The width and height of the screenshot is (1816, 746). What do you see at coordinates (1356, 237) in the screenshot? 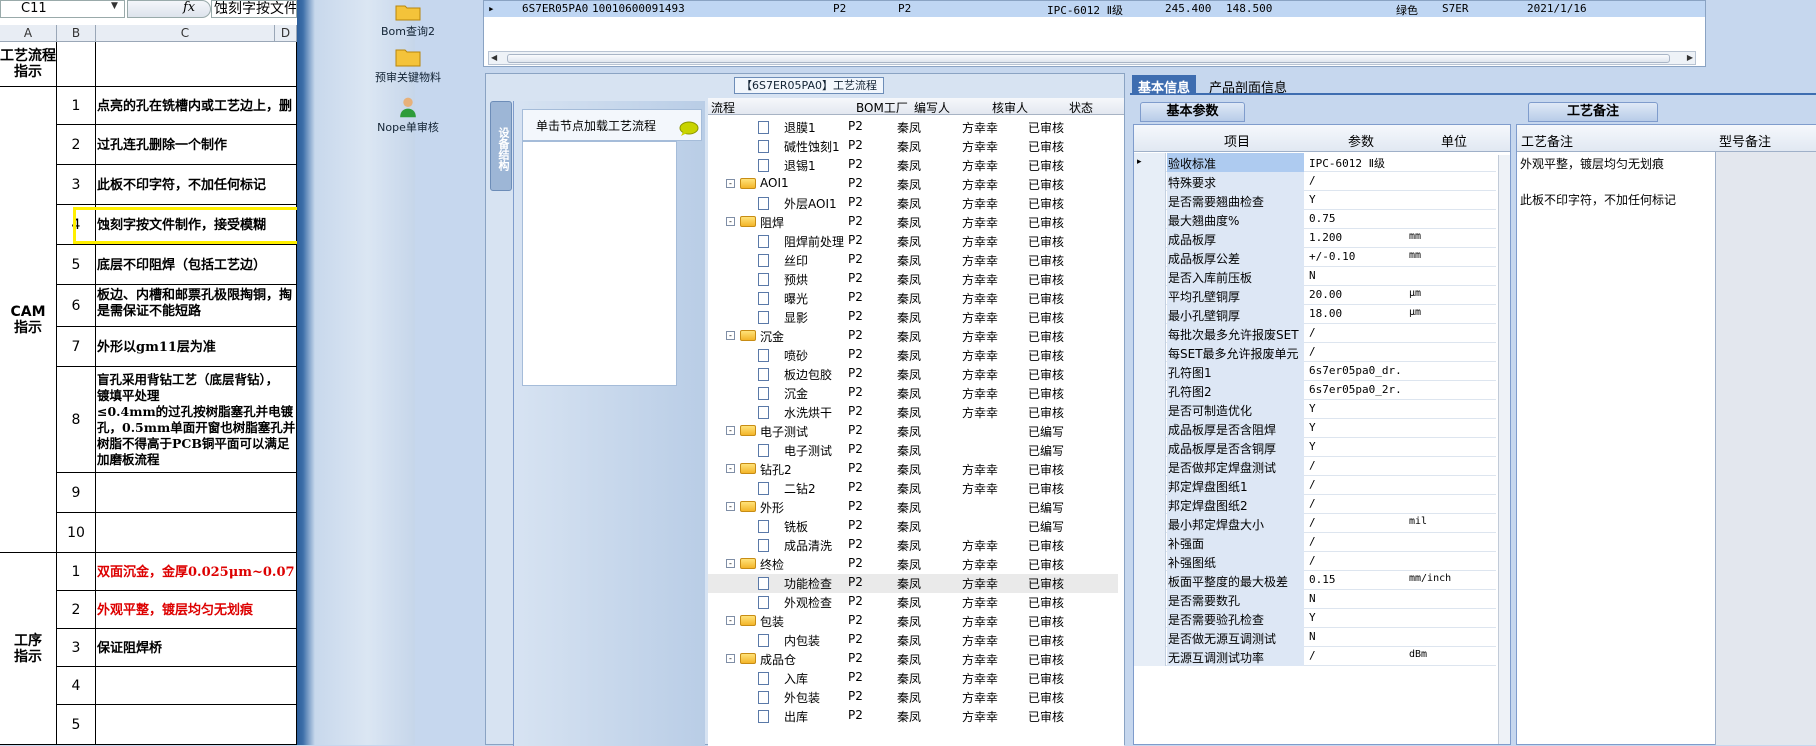
I see `param-value: 1.200` at bounding box center [1356, 237].